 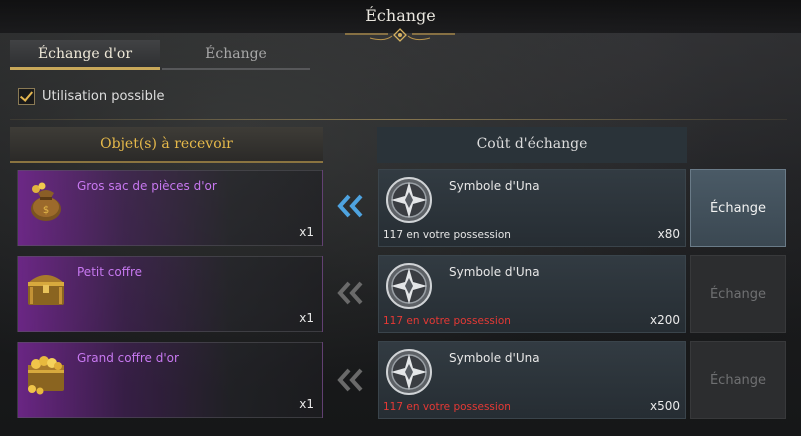 What do you see at coordinates (668, 234) in the screenshot?
I see `cost-quantity: x80` at bounding box center [668, 234].